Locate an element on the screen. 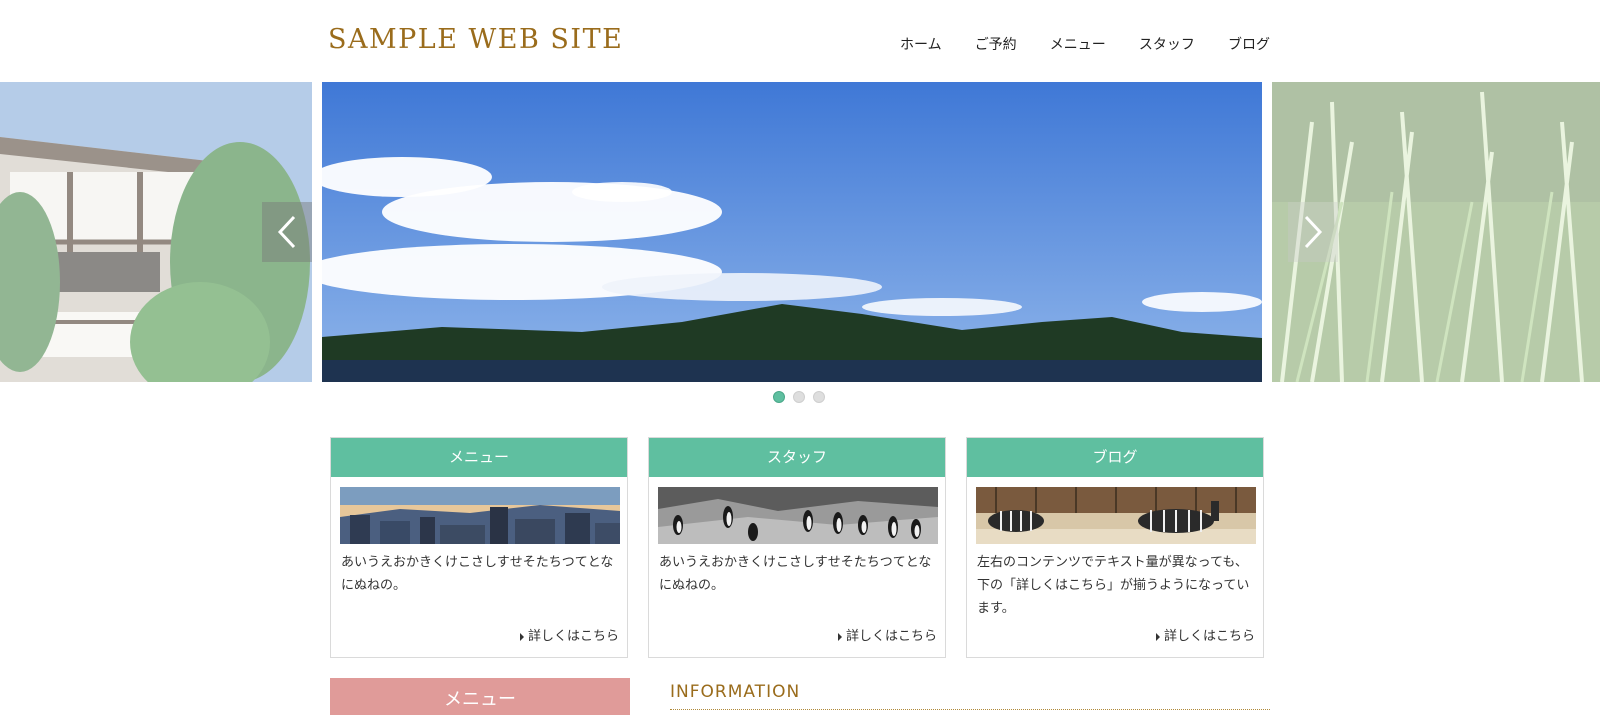 The width and height of the screenshot is (1600, 715). nav-item-blog: ブログ is located at coordinates (1249, 45).